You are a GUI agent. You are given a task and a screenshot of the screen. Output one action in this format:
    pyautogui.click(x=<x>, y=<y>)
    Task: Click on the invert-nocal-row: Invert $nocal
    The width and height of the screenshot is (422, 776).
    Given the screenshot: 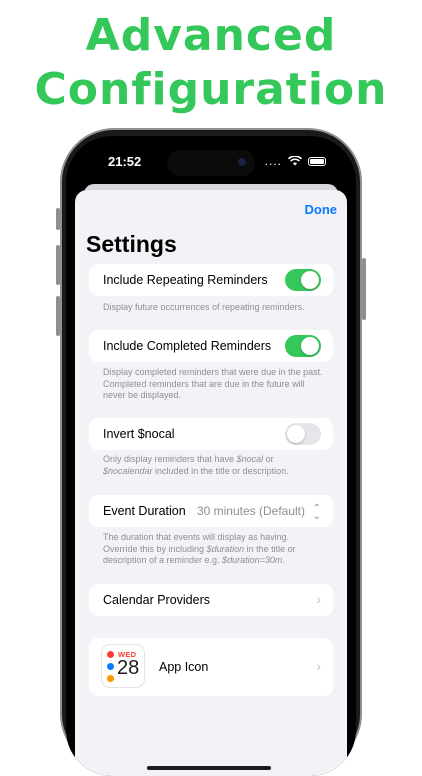 What is the action you would take?
    pyautogui.click(x=211, y=434)
    